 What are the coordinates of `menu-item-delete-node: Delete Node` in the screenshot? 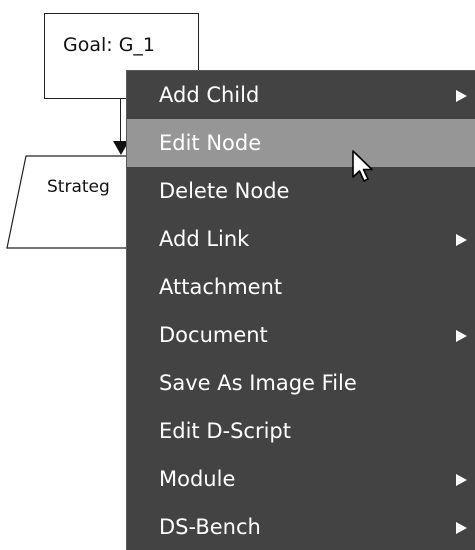 It's located at (301, 191).